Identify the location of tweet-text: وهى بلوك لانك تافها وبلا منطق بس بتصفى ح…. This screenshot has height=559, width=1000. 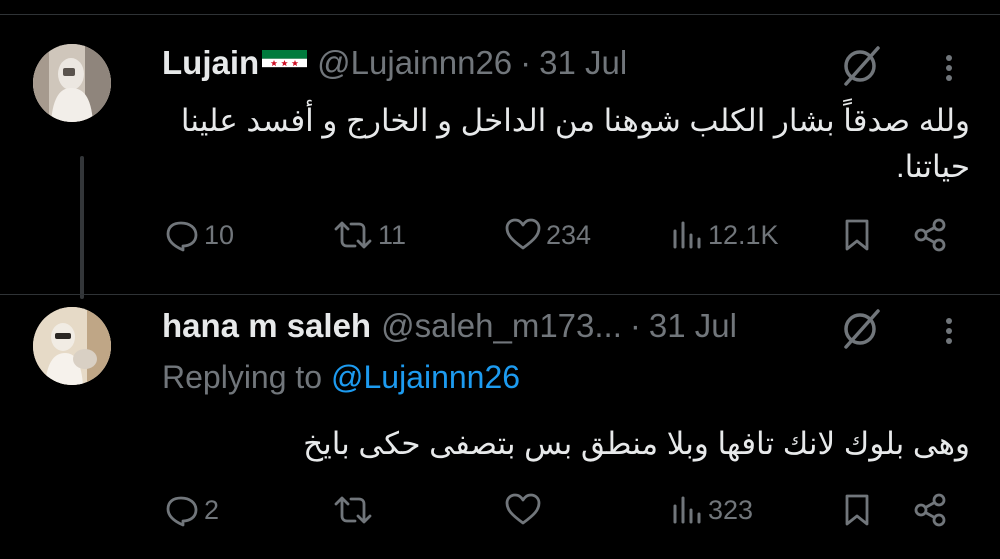
(636, 443).